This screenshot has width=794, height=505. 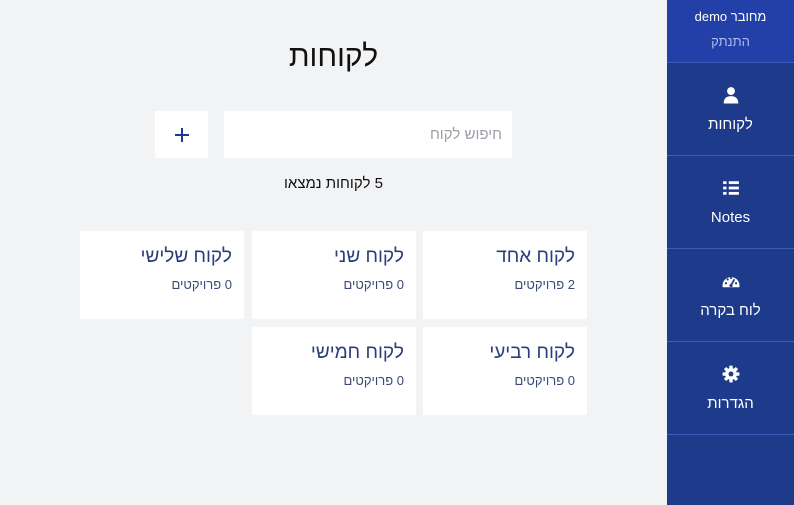 What do you see at coordinates (730, 41) in the screenshot?
I see `logout-link: התנתק` at bounding box center [730, 41].